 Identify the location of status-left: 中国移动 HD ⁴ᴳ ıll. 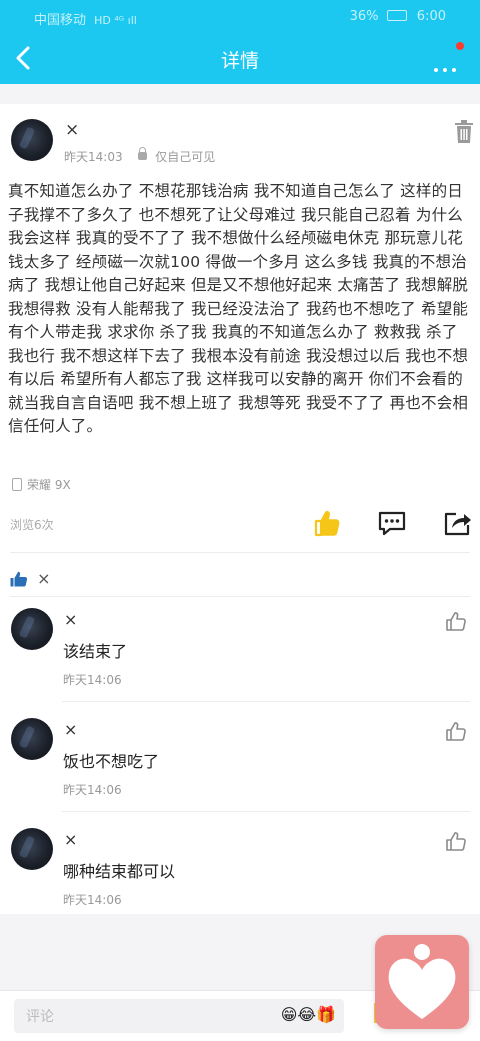
(85, 18).